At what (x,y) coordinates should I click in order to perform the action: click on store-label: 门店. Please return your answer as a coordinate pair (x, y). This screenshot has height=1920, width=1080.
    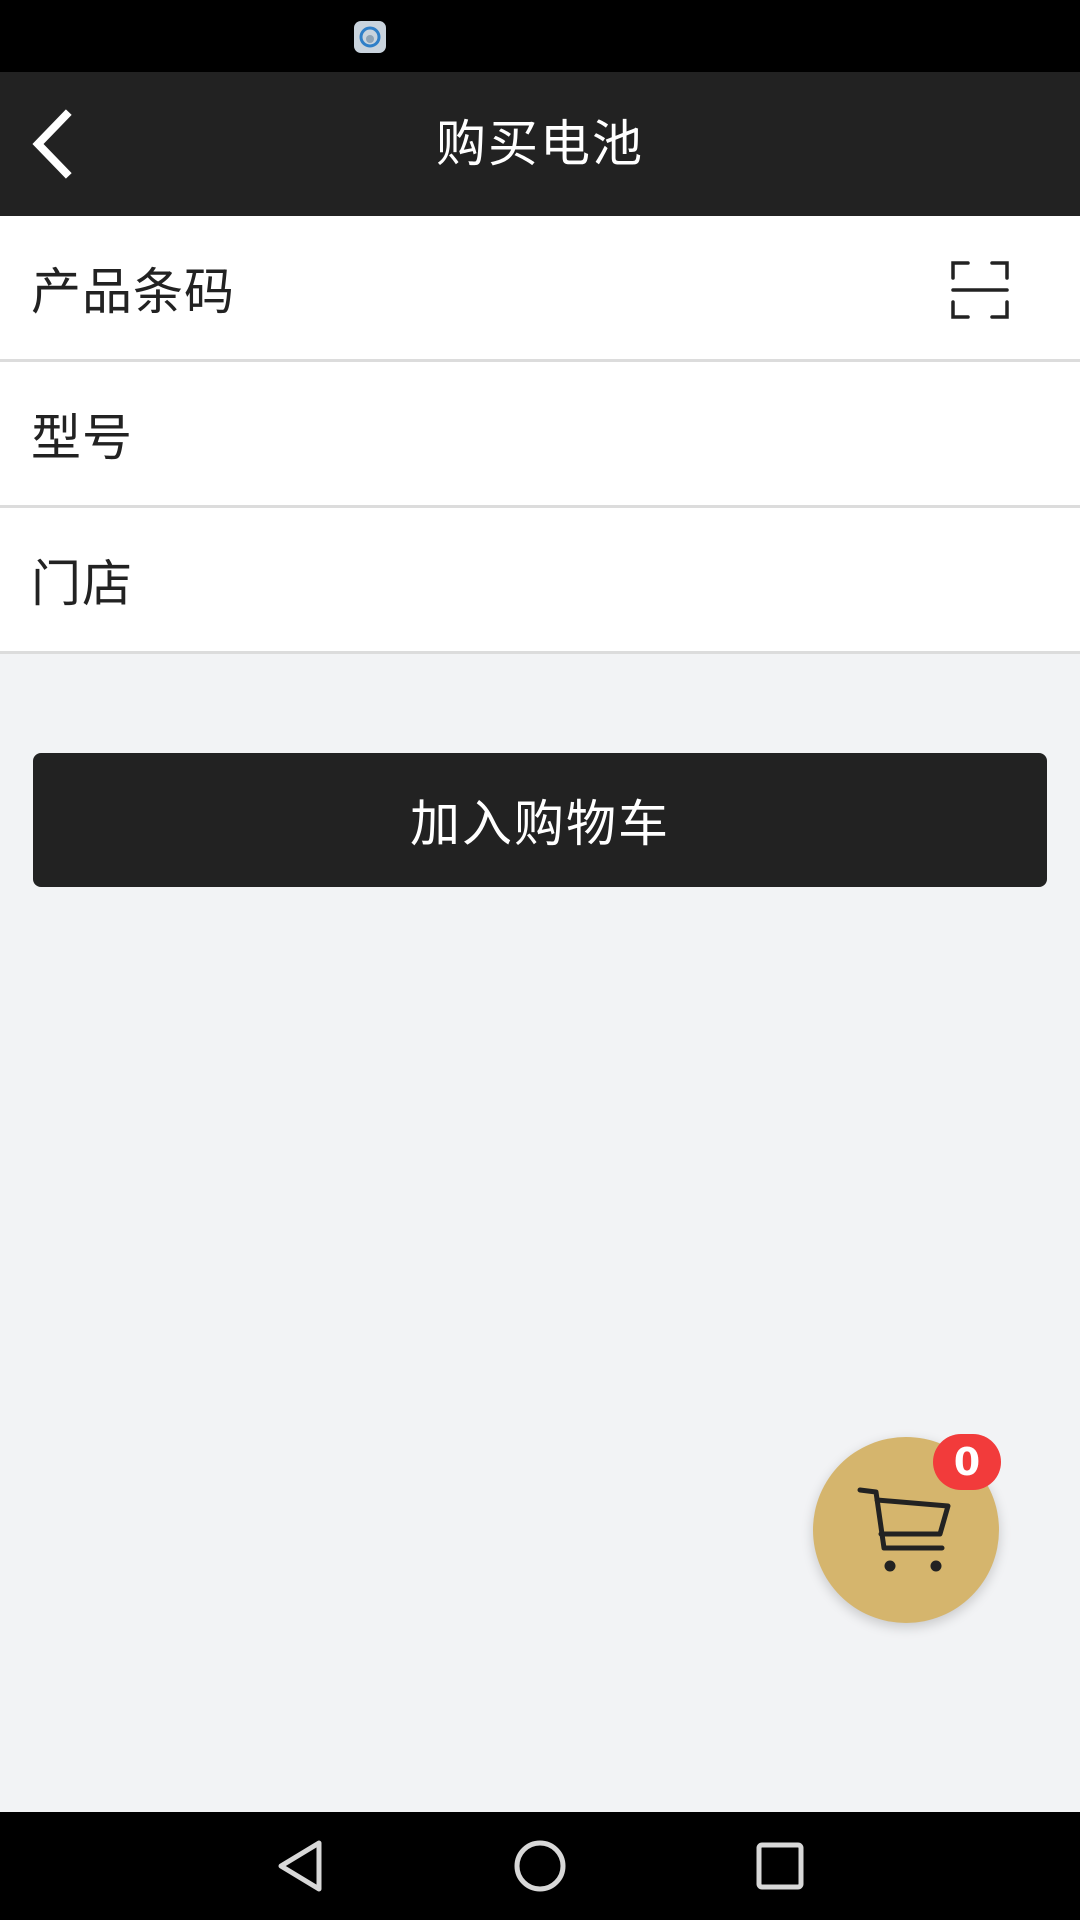
    Looking at the image, I should click on (82, 583).